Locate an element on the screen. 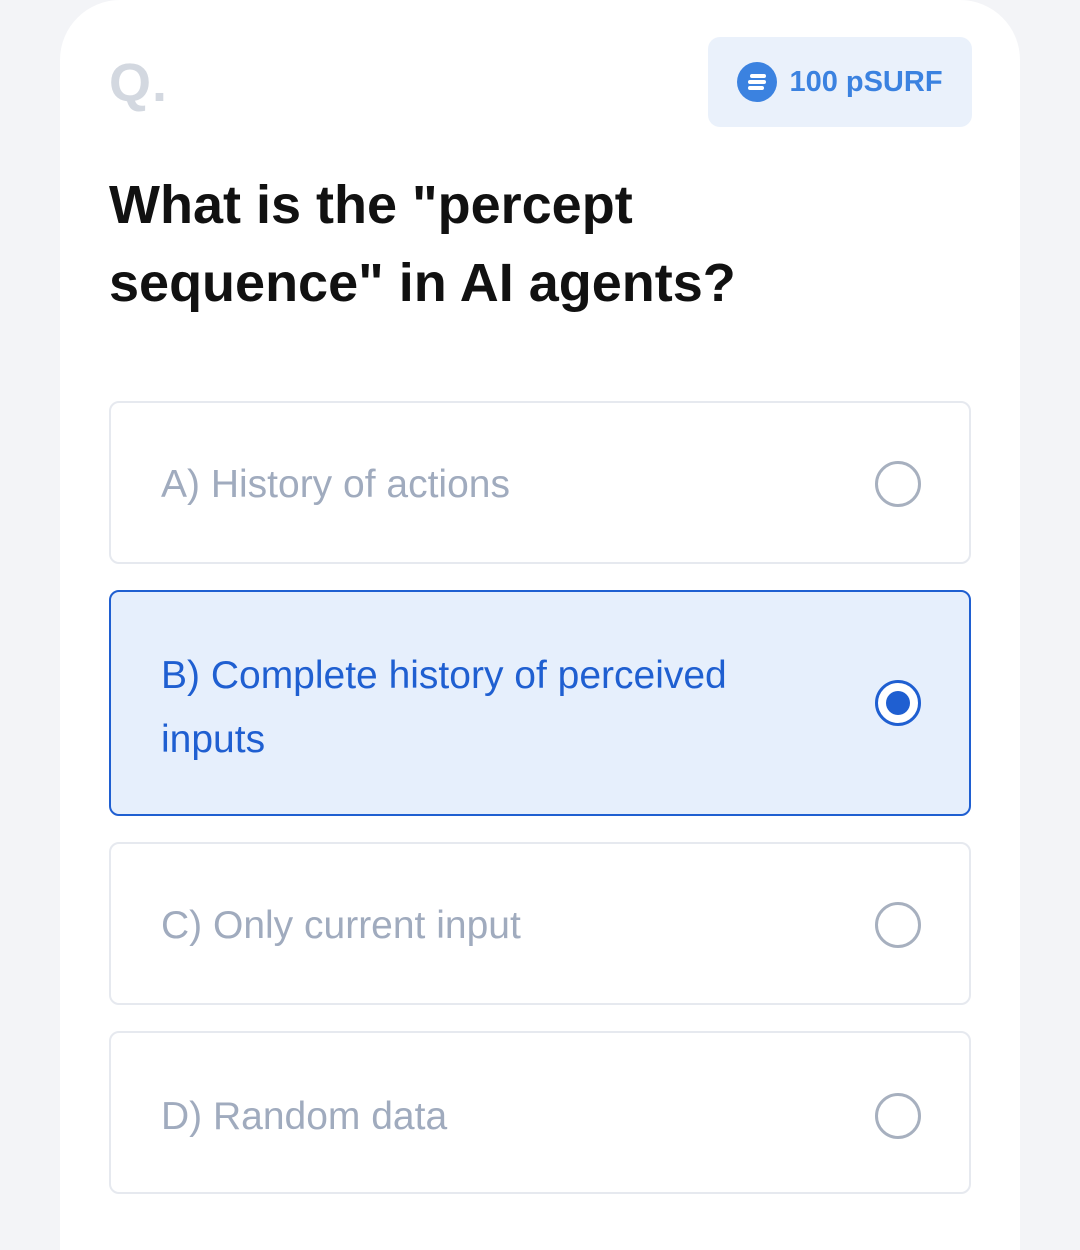 Image resolution: width=1080 pixels, height=1250 pixels. reward-badge: 100 pSURF is located at coordinates (840, 82).